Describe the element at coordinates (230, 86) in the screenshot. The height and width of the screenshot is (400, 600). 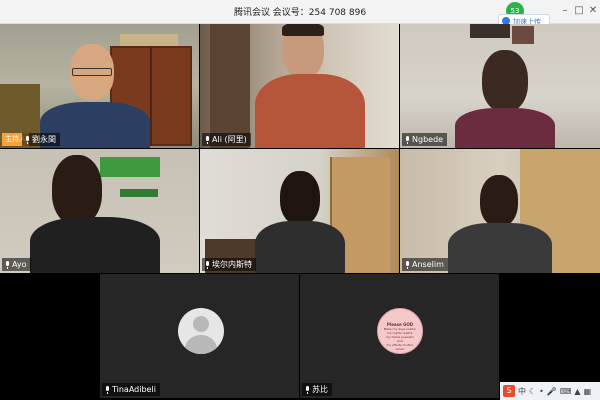
I see `doorway` at that location.